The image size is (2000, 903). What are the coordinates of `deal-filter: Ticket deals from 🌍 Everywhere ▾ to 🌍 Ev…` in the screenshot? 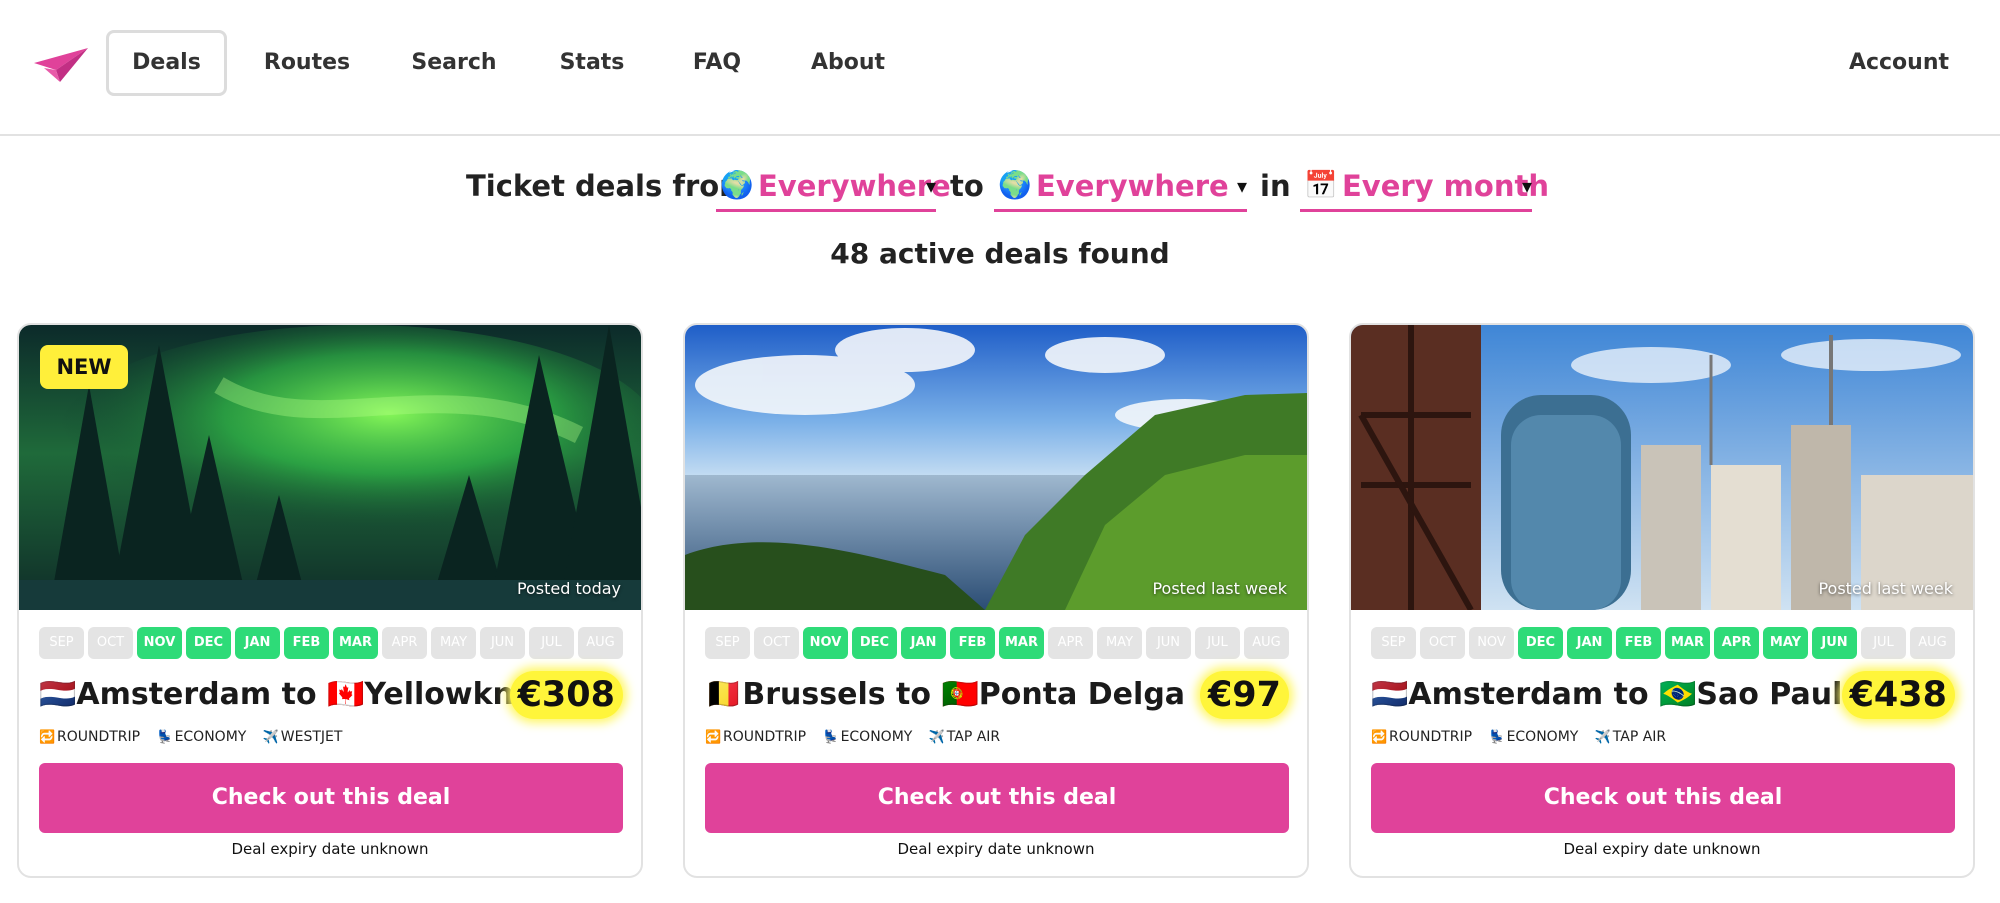 It's located at (1000, 186).